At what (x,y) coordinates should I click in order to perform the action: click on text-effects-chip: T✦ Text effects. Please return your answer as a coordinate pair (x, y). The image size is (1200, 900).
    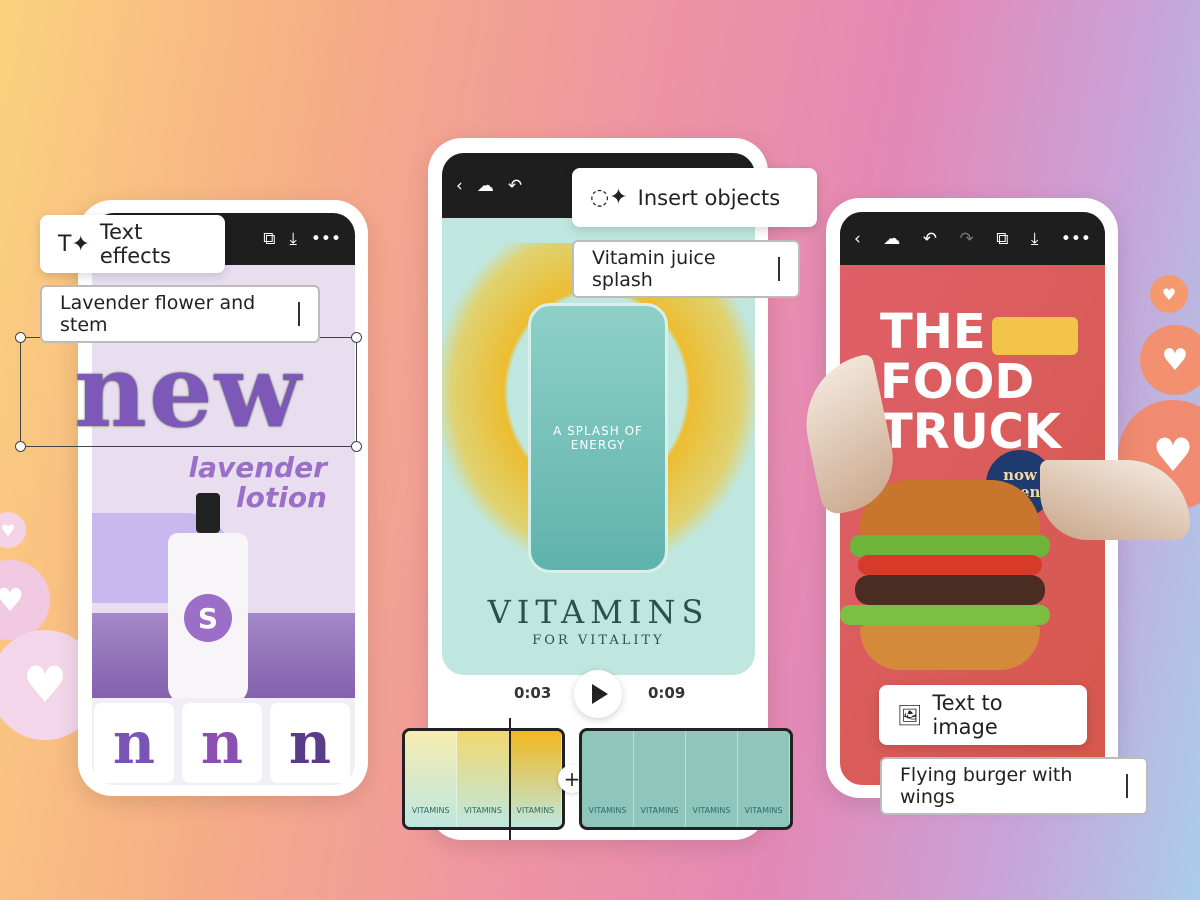
    Looking at the image, I should click on (132, 244).